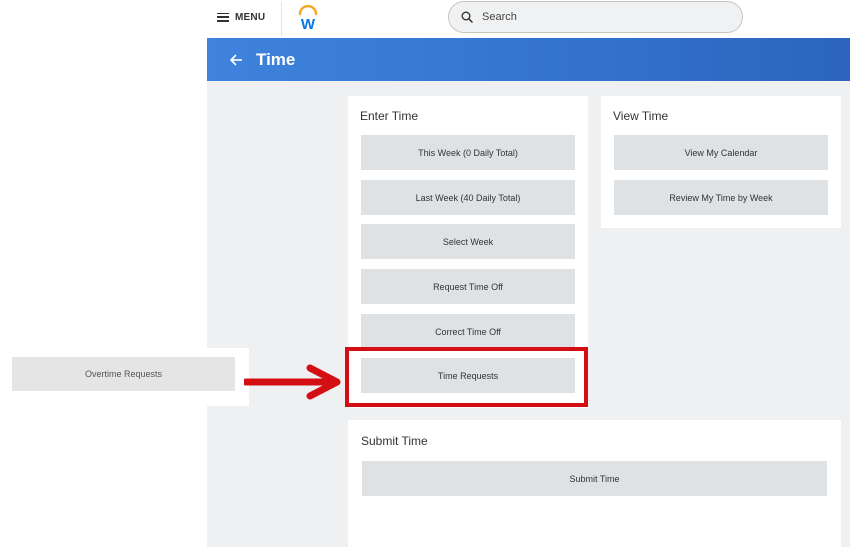  What do you see at coordinates (468, 375) in the screenshot?
I see `time-requests-button: Time Requests` at bounding box center [468, 375].